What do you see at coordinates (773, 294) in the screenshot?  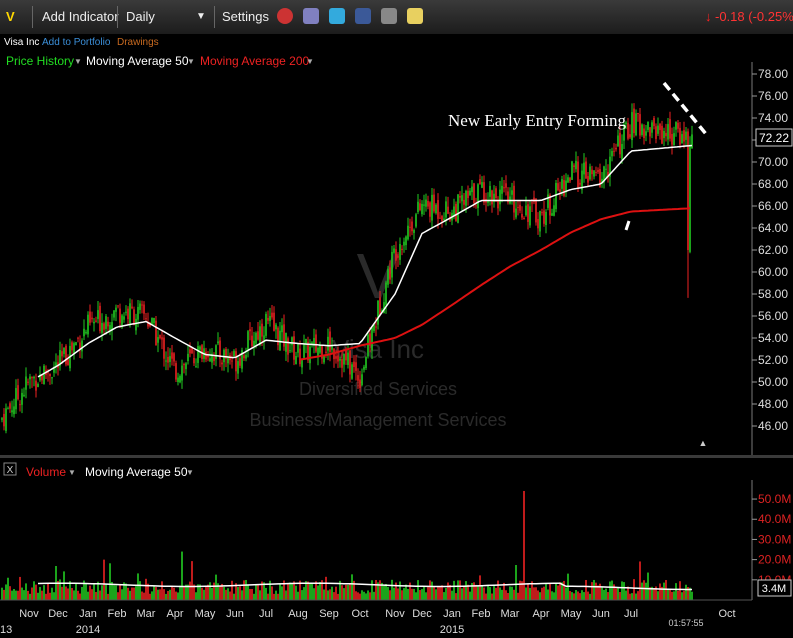 I see `price-tick-label: 58.00` at bounding box center [773, 294].